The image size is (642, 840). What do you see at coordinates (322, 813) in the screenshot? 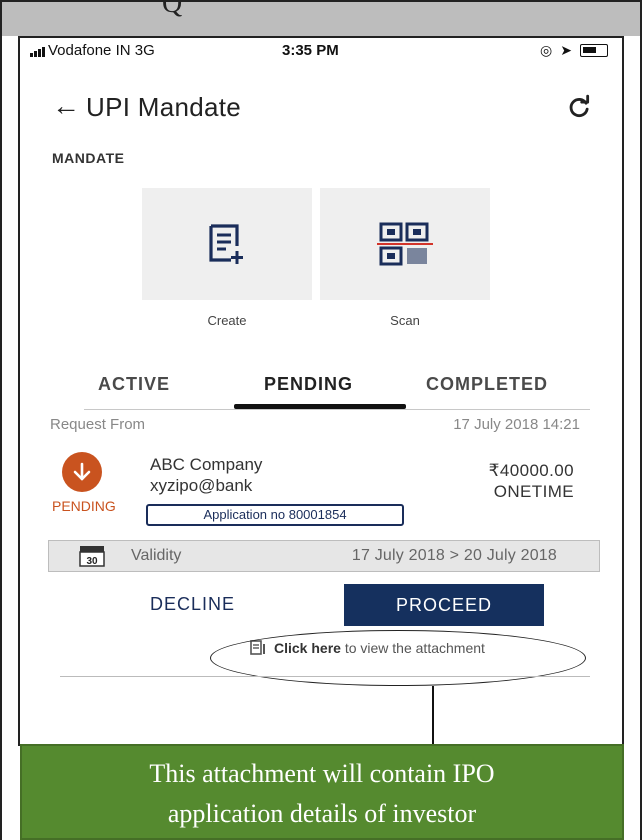
I see `note-line-2: application details of investor` at bounding box center [322, 813].